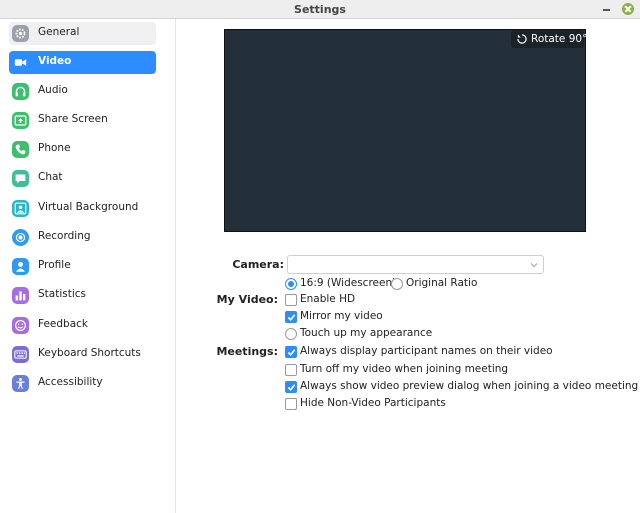 The image size is (640, 513). What do you see at coordinates (62, 294) in the screenshot?
I see `sidebar-item-label: Statistics` at bounding box center [62, 294].